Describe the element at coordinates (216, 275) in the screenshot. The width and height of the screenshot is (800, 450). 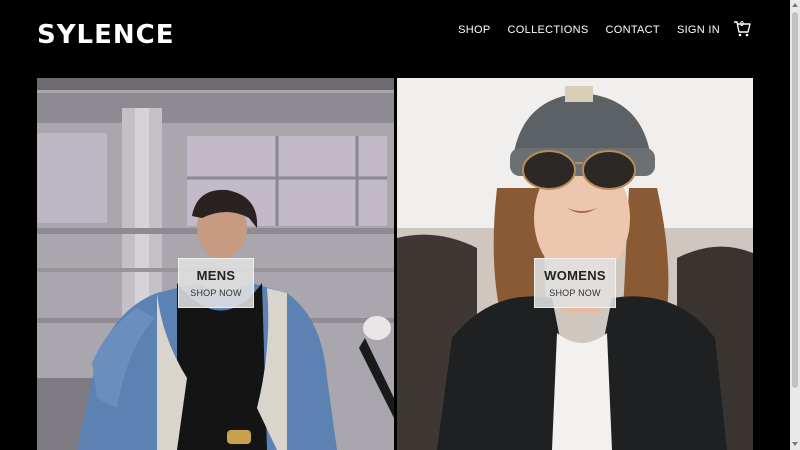
I see `mens-title: MENS` at that location.